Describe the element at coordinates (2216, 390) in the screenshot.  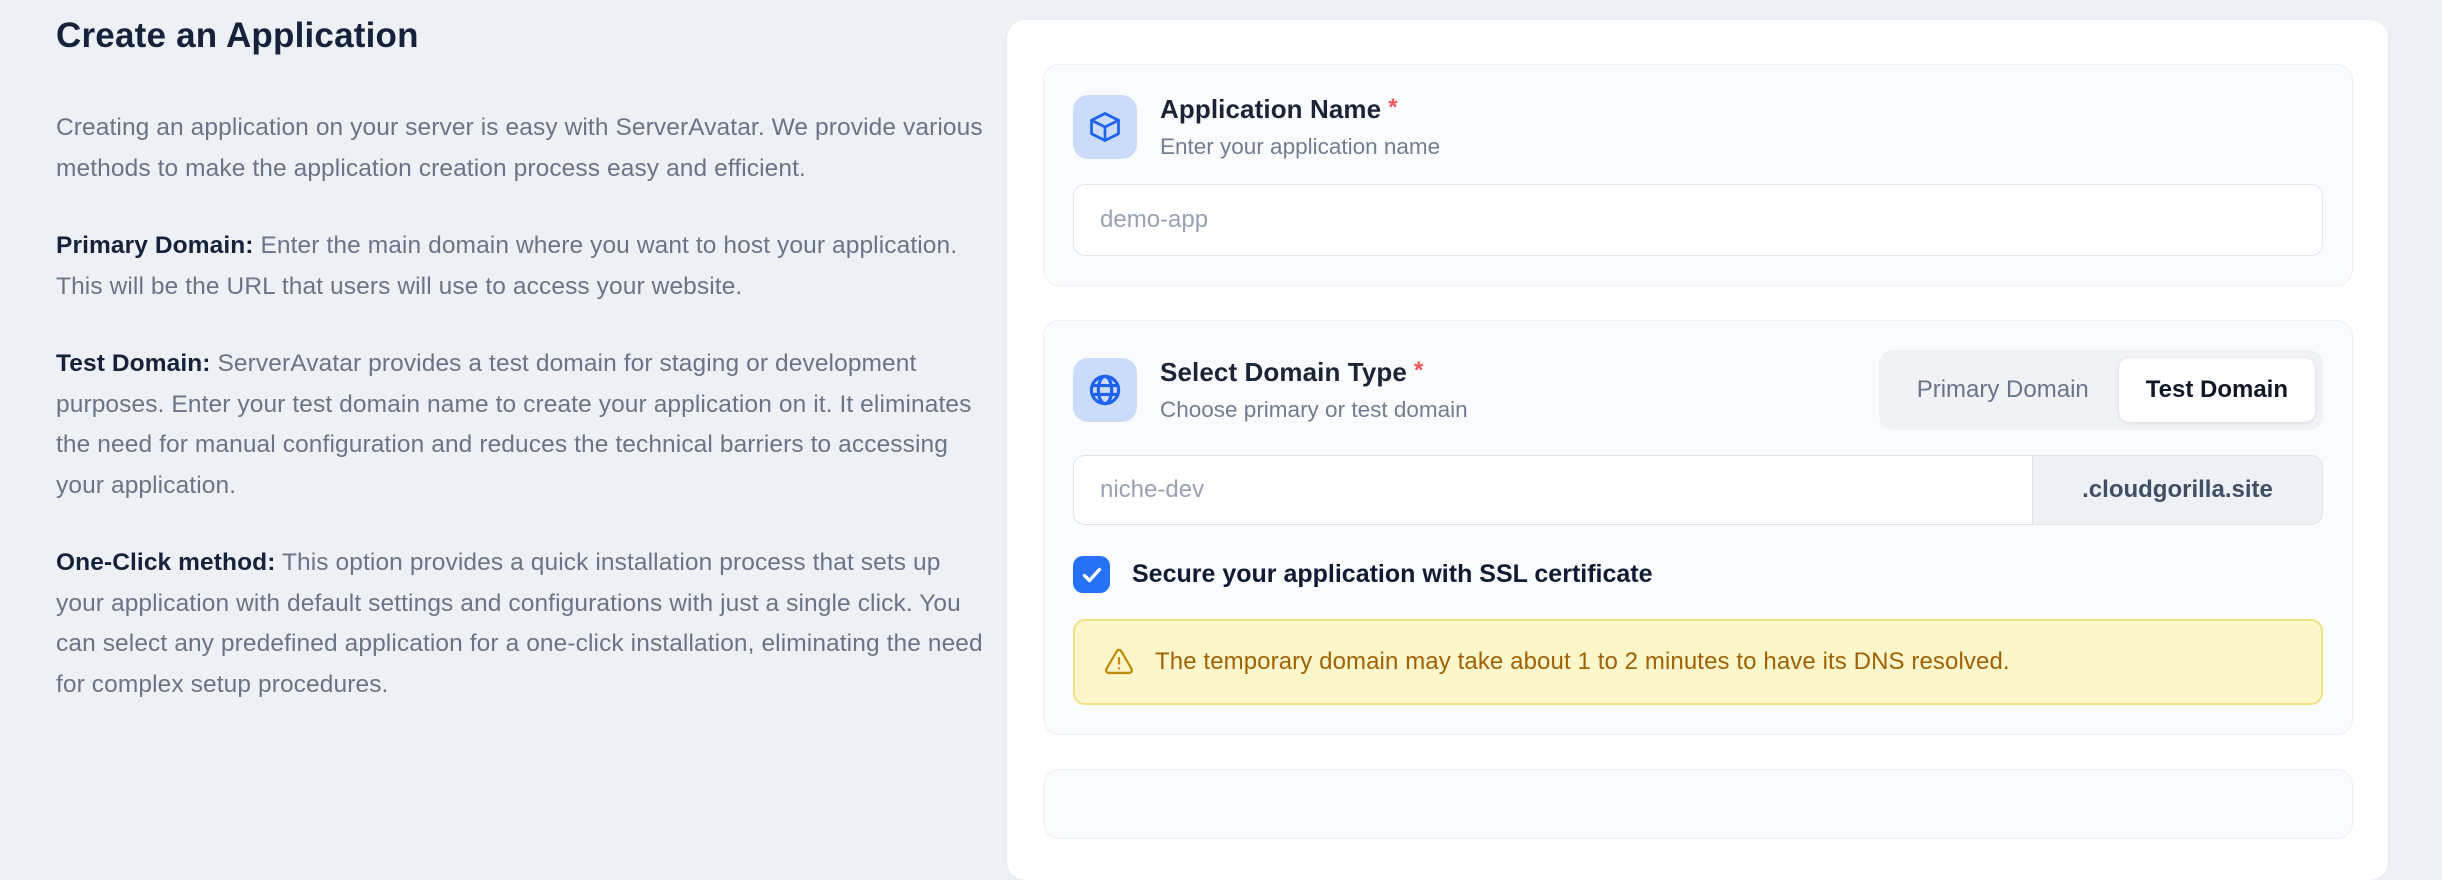
I see `test-domain-option: Test Domain` at that location.